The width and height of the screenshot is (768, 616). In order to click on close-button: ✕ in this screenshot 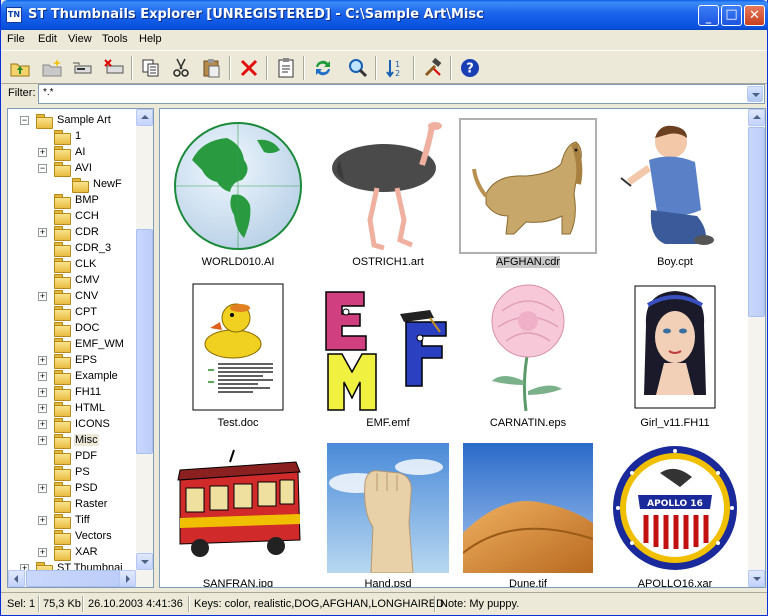, I will do `click(754, 15)`.